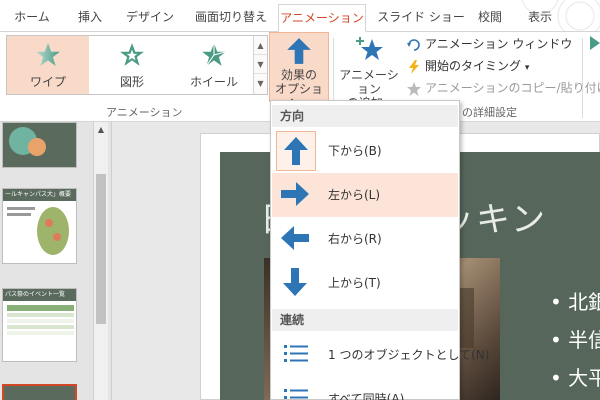 The width and height of the screenshot is (600, 400). What do you see at coordinates (575, 378) in the screenshot?
I see `slide-bullet: • 大平` at bounding box center [575, 378].